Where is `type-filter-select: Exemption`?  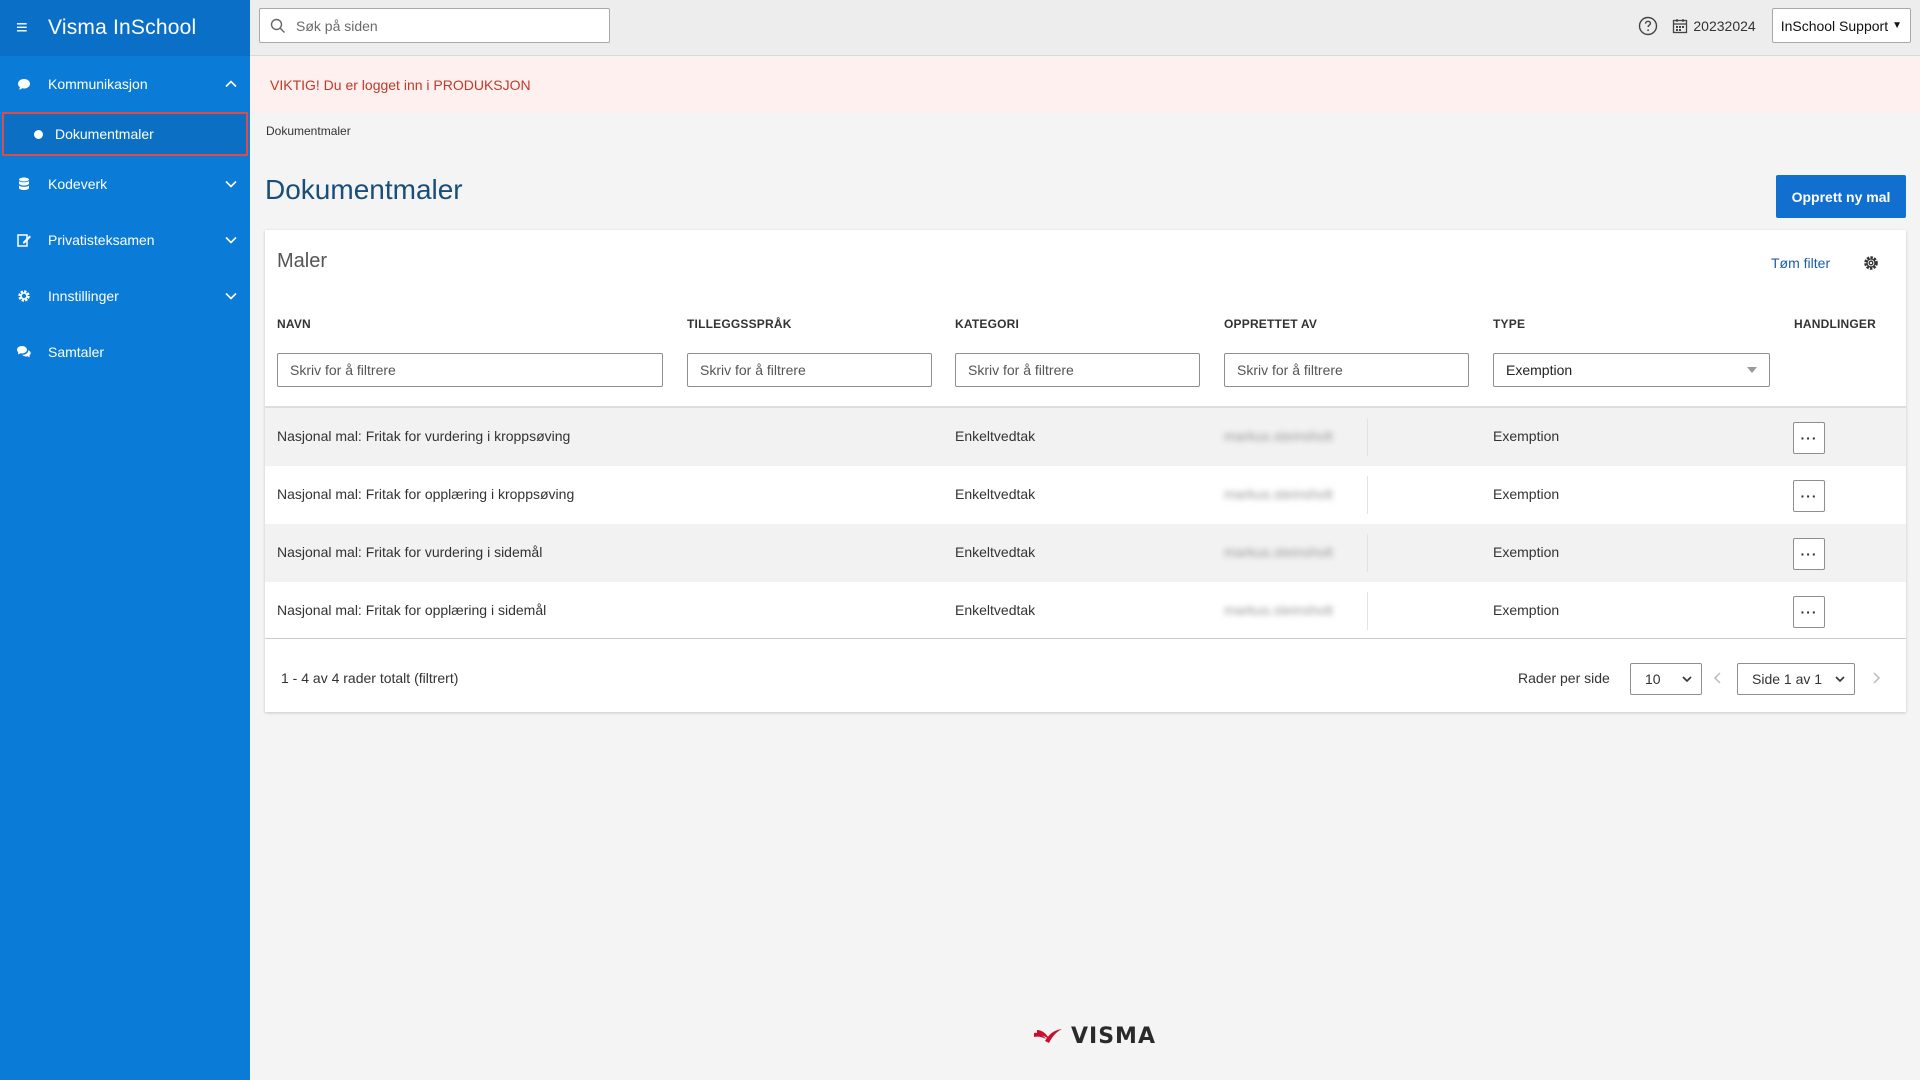 type-filter-select: Exemption is located at coordinates (1631, 370).